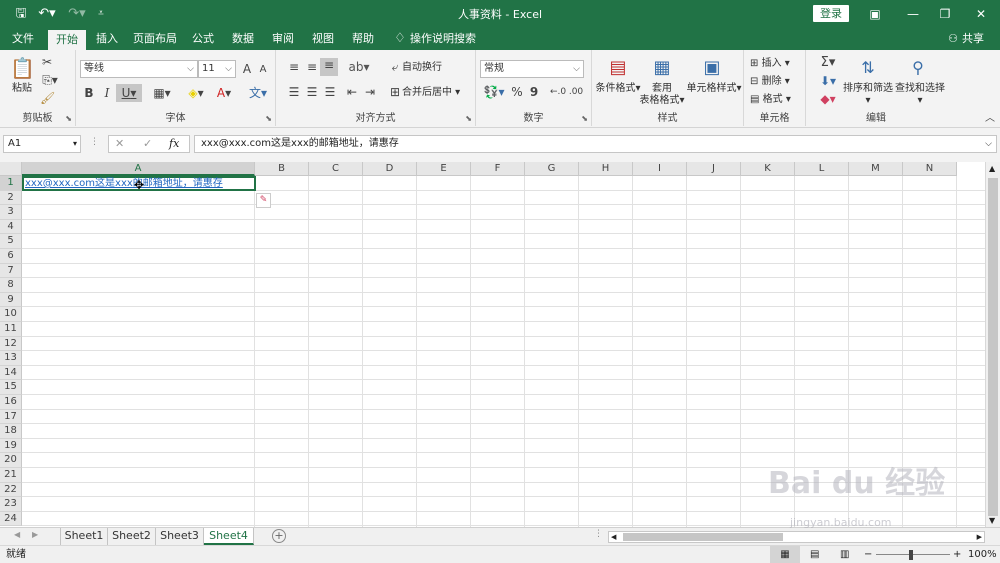 This screenshot has height=563, width=1000. I want to click on row-header-18: 18, so click(11, 431).